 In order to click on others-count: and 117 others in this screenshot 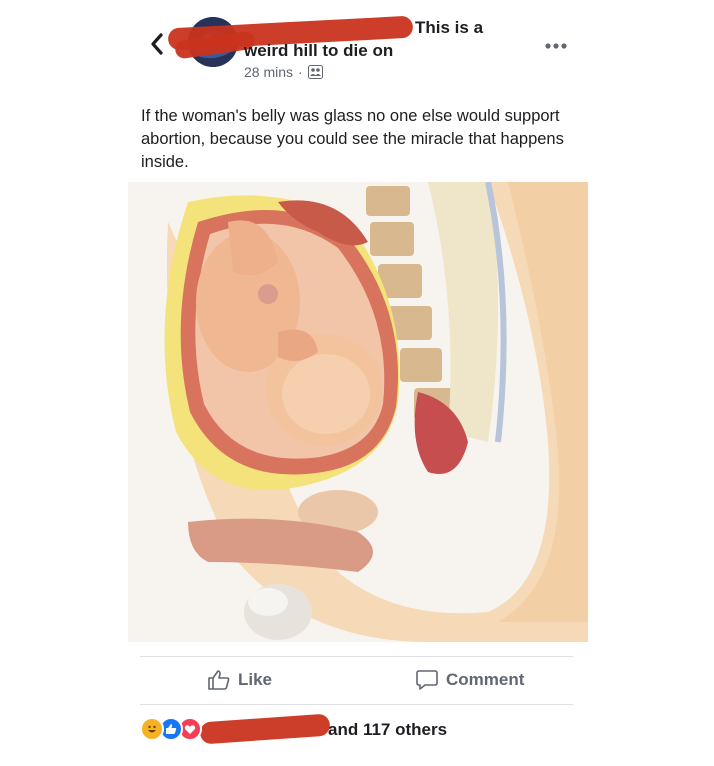, I will do `click(388, 729)`.